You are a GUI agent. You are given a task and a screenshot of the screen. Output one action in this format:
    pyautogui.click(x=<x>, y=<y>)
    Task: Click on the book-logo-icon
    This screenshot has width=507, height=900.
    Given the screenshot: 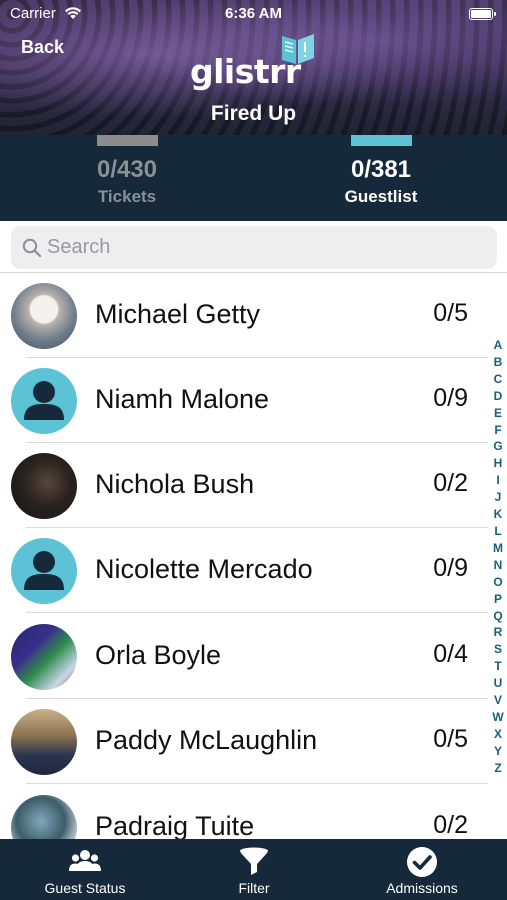 What is the action you would take?
    pyautogui.click(x=298, y=49)
    